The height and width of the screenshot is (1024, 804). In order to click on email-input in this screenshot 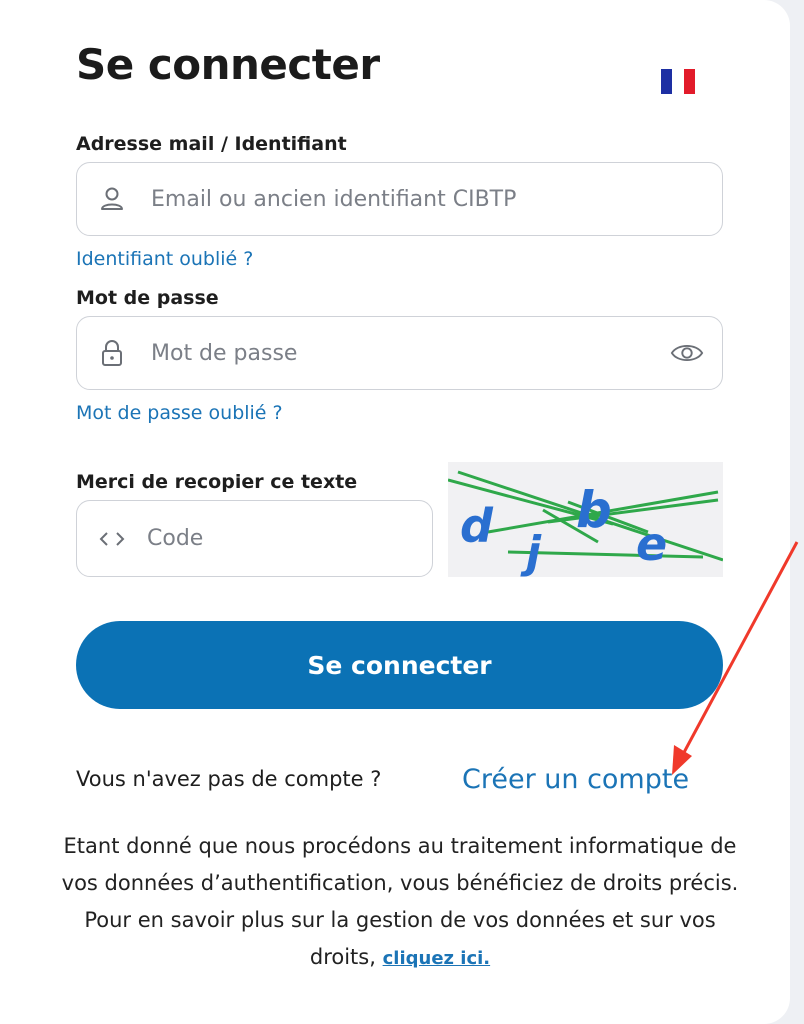, I will do `click(400, 199)`.